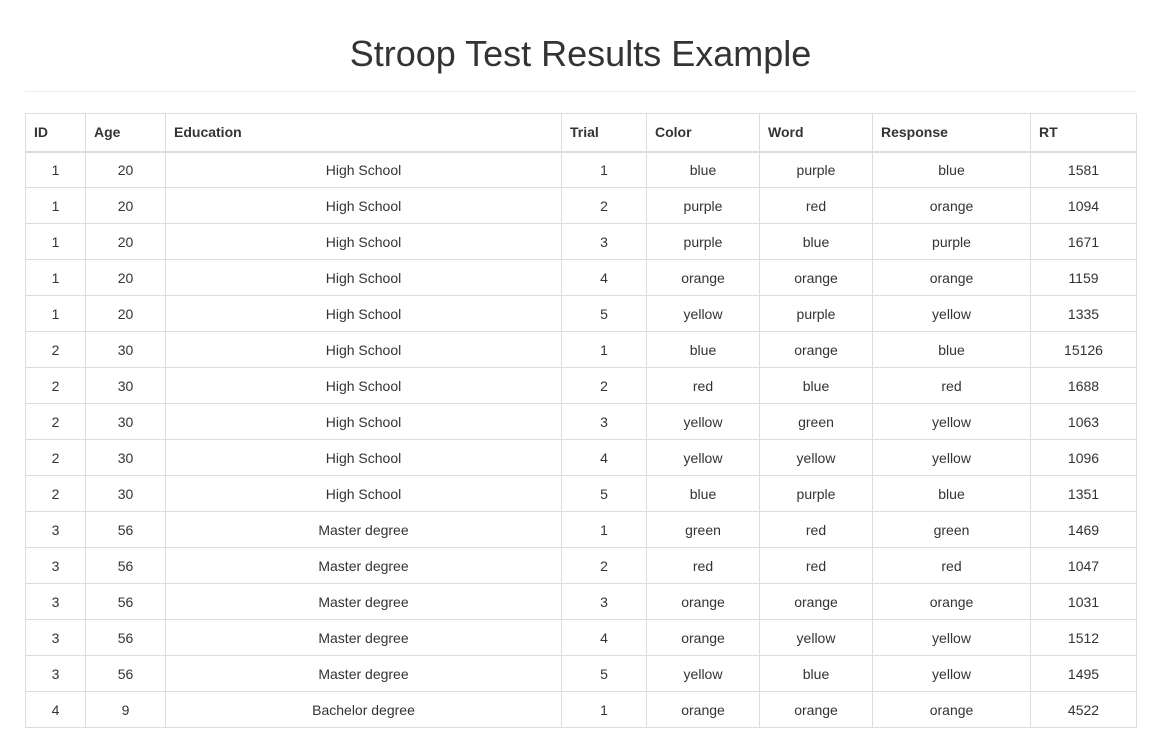  What do you see at coordinates (581, 565) in the screenshot?
I see `table-row: 3 56 Master degree 2 red red red 1047` at bounding box center [581, 565].